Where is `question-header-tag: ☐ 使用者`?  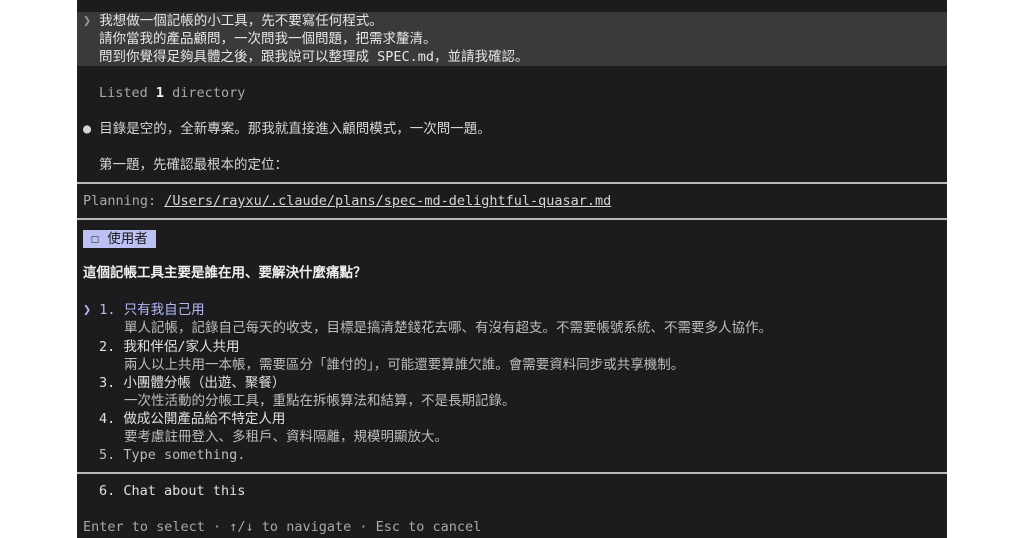
question-header-tag: ☐ 使用者 is located at coordinates (119, 239).